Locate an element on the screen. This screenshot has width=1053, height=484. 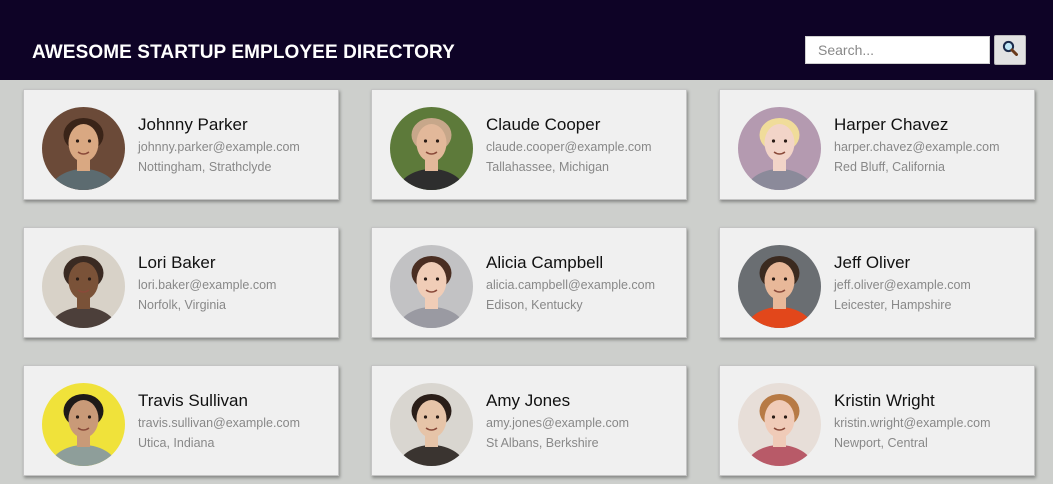
employee-location: Edison, Kentucky is located at coordinates (534, 305).